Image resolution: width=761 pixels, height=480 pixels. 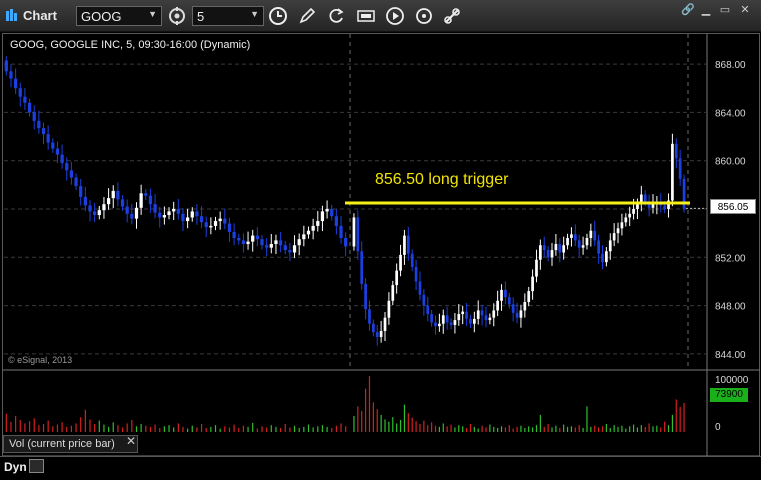 I want to click on y-tick-label: 844.00, so click(x=730, y=355).